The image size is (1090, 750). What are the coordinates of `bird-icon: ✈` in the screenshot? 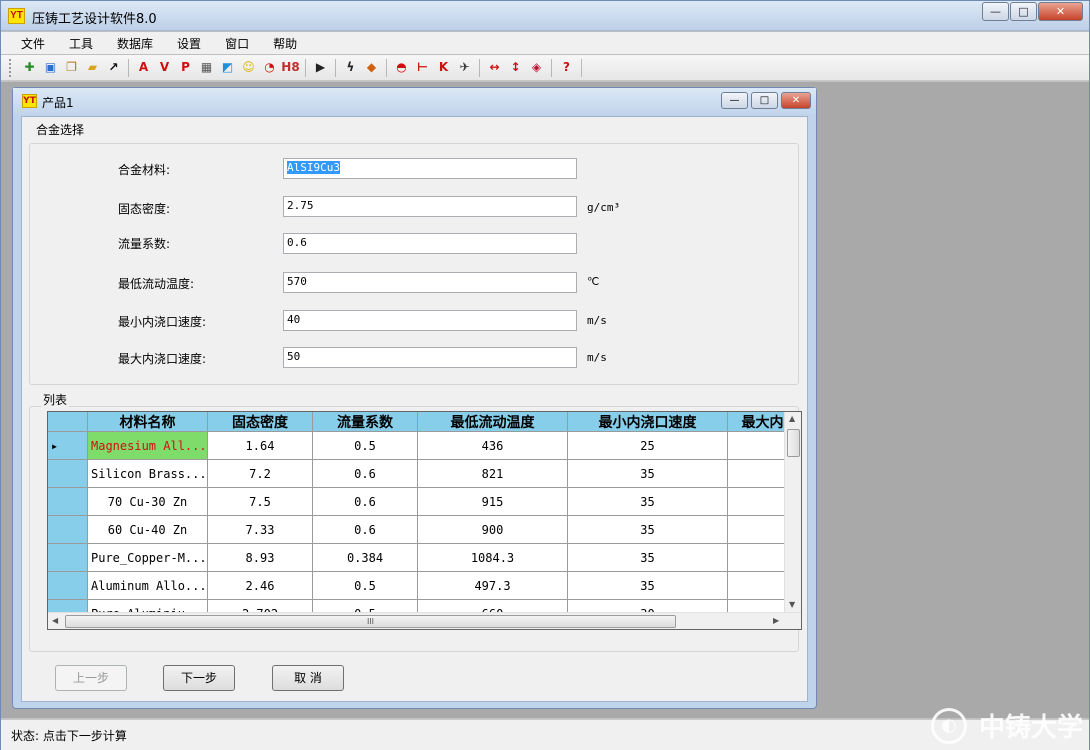 It's located at (464, 67).